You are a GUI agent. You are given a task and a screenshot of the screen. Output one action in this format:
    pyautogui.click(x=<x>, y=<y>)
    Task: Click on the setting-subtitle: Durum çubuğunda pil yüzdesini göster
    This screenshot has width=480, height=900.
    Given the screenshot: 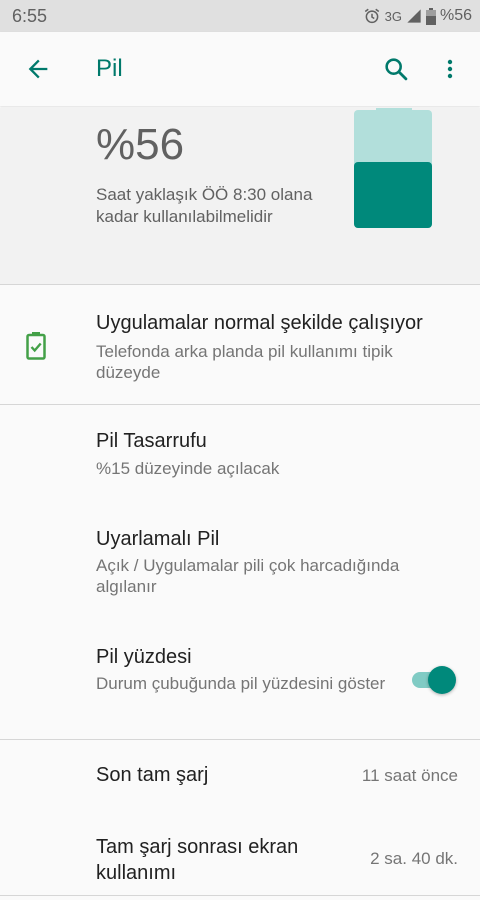 What is the action you would take?
    pyautogui.click(x=241, y=683)
    